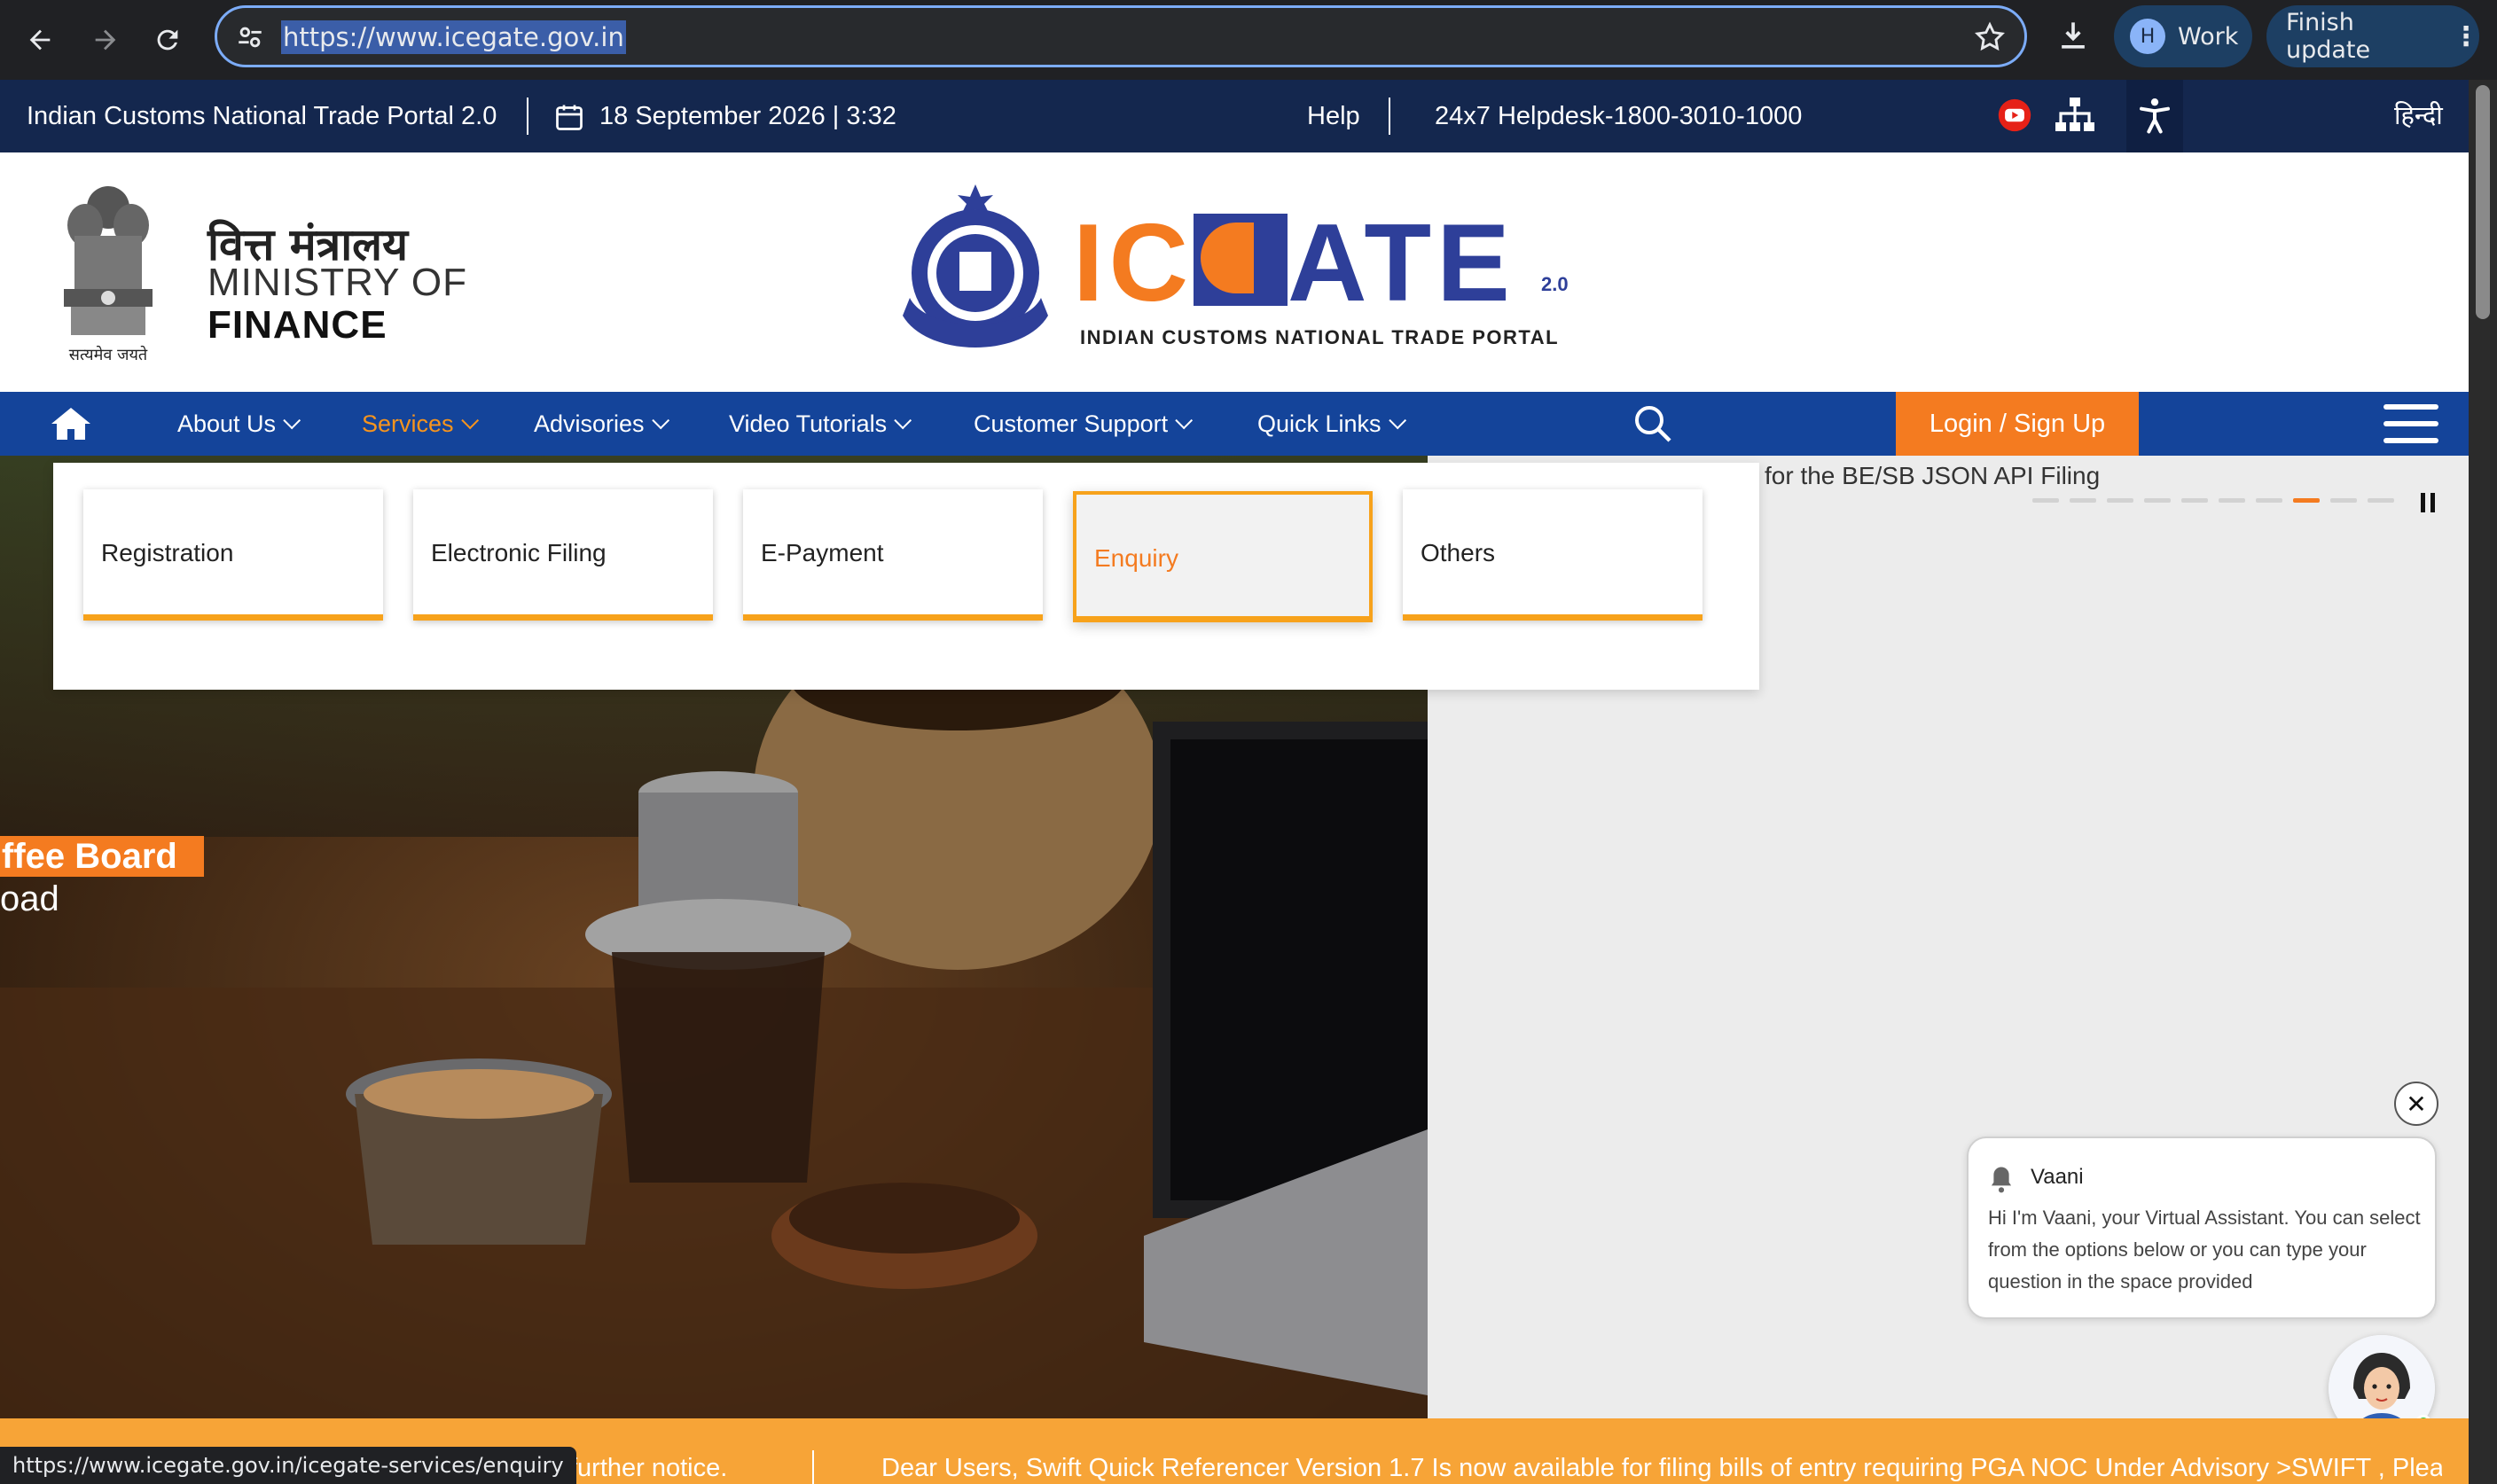 This screenshot has height=1484, width=2497. Describe the element at coordinates (2411, 423) in the screenshot. I see `hamburger-menu-icon` at that location.